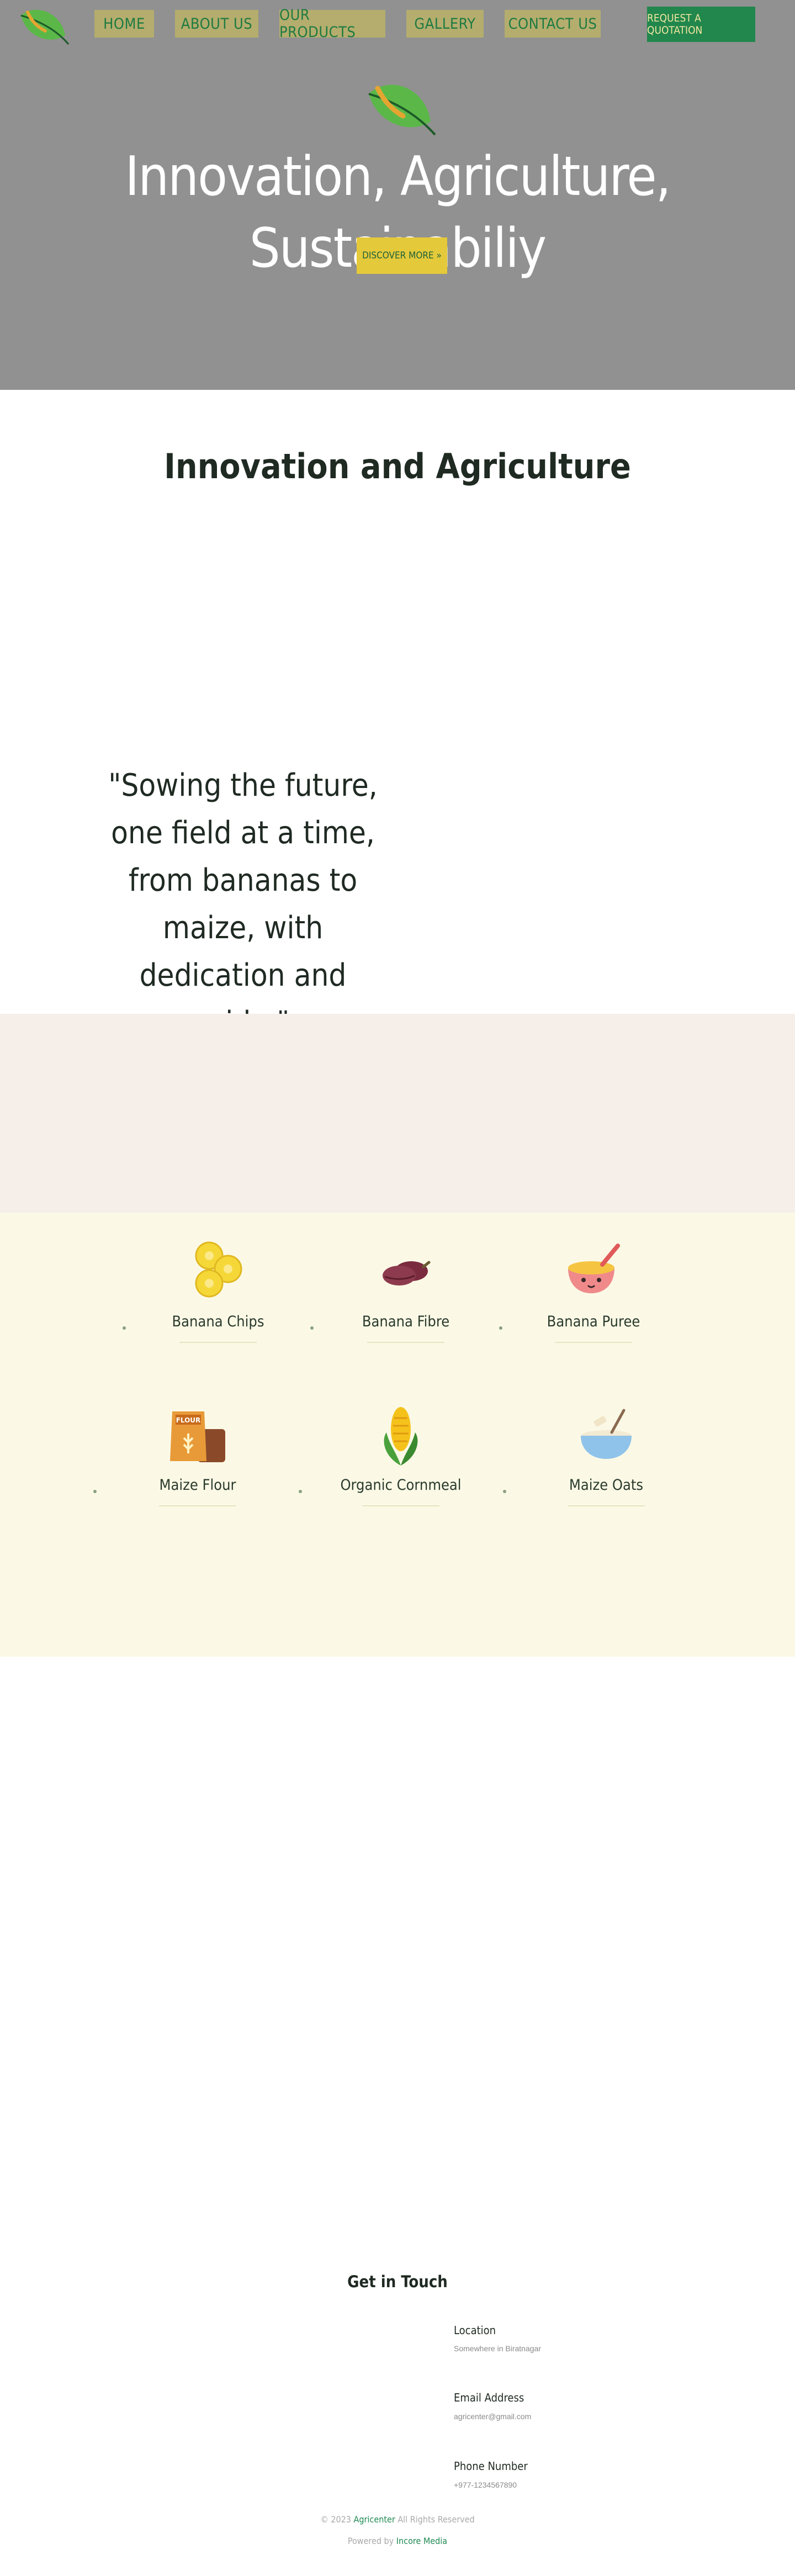 The height and width of the screenshot is (2576, 795). Describe the element at coordinates (606, 1434) in the screenshot. I see `oats-bowl-icon` at that location.